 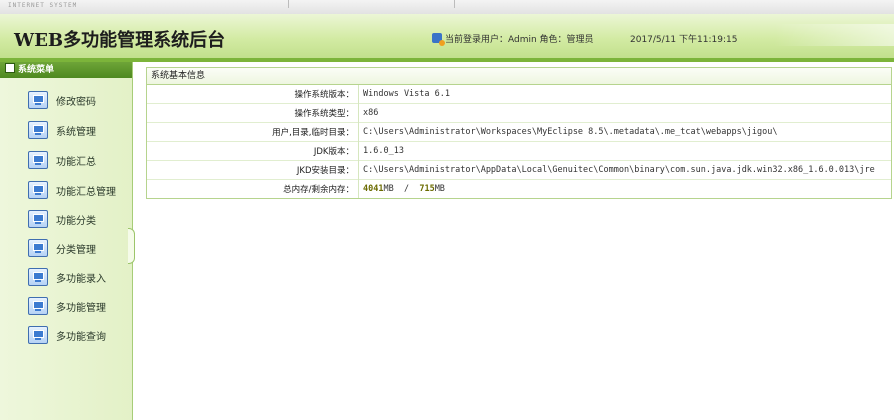 What do you see at coordinates (86, 192) in the screenshot?
I see `sidebar-item-label: 功能汇总管理` at bounding box center [86, 192].